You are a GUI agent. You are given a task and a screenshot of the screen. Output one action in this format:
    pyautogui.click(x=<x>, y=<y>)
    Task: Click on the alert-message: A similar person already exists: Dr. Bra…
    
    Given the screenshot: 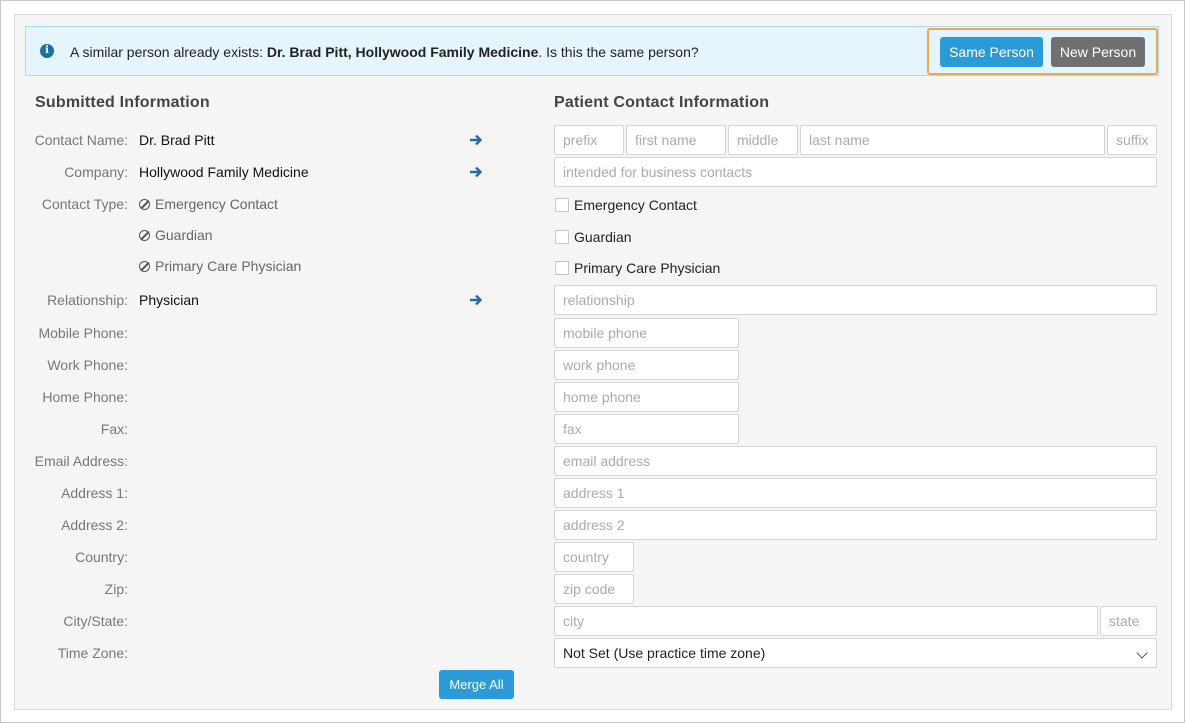 What is the action you would take?
    pyautogui.click(x=384, y=52)
    